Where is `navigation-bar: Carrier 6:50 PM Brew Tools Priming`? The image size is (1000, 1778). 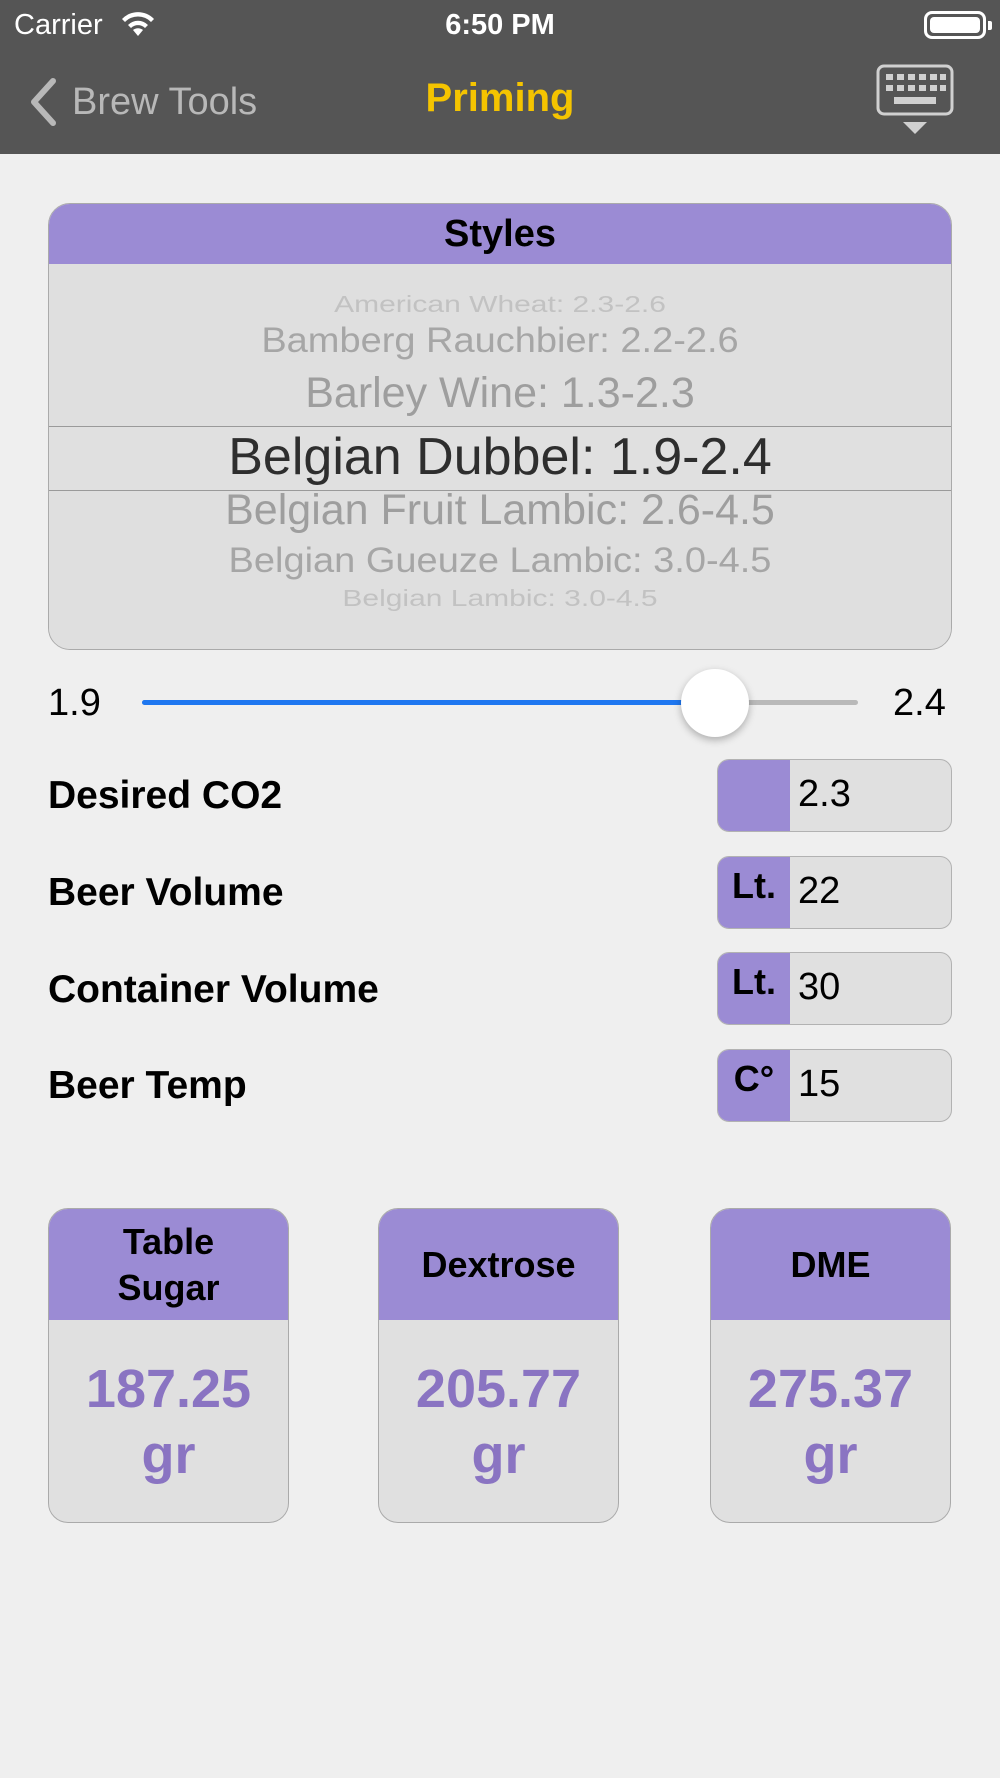 navigation-bar: Carrier 6:50 PM Brew Tools Priming is located at coordinates (500, 77).